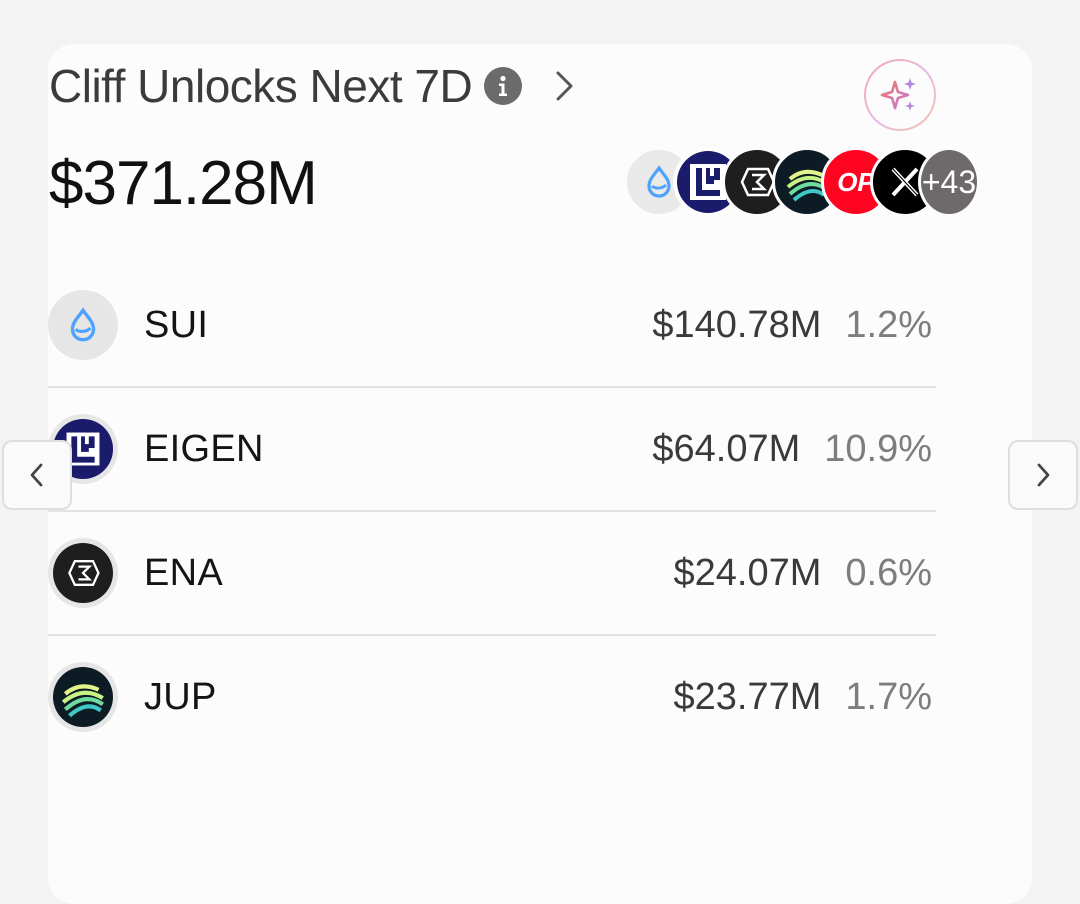 This screenshot has height=904, width=1080. I want to click on ai-insights-button, so click(900, 95).